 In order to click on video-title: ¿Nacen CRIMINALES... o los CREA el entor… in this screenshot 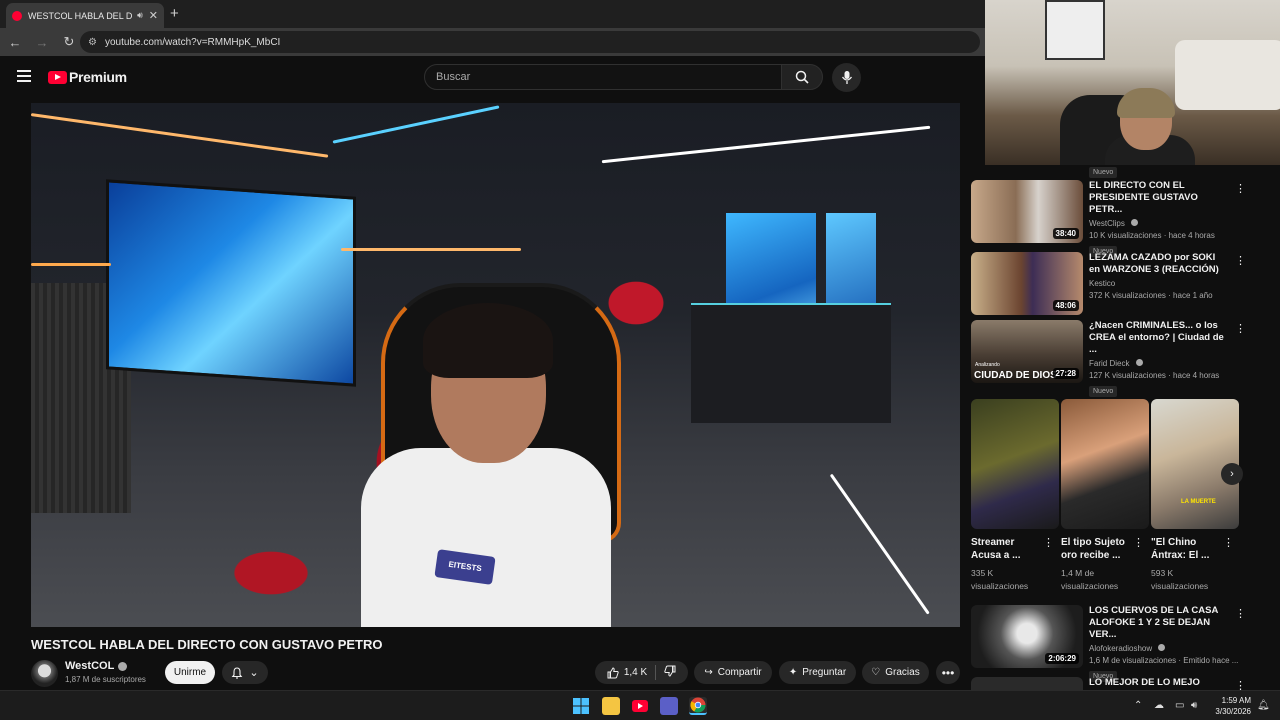, I will do `click(1159, 338)`.